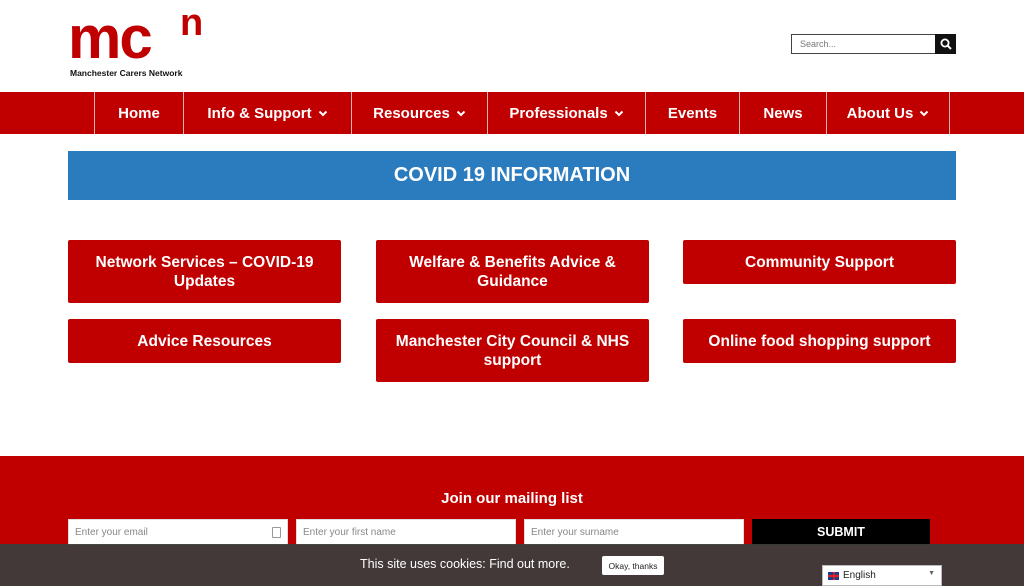 The width and height of the screenshot is (1024, 586). Describe the element at coordinates (259, 113) in the screenshot. I see `nav-item-label: Info & Support` at that location.